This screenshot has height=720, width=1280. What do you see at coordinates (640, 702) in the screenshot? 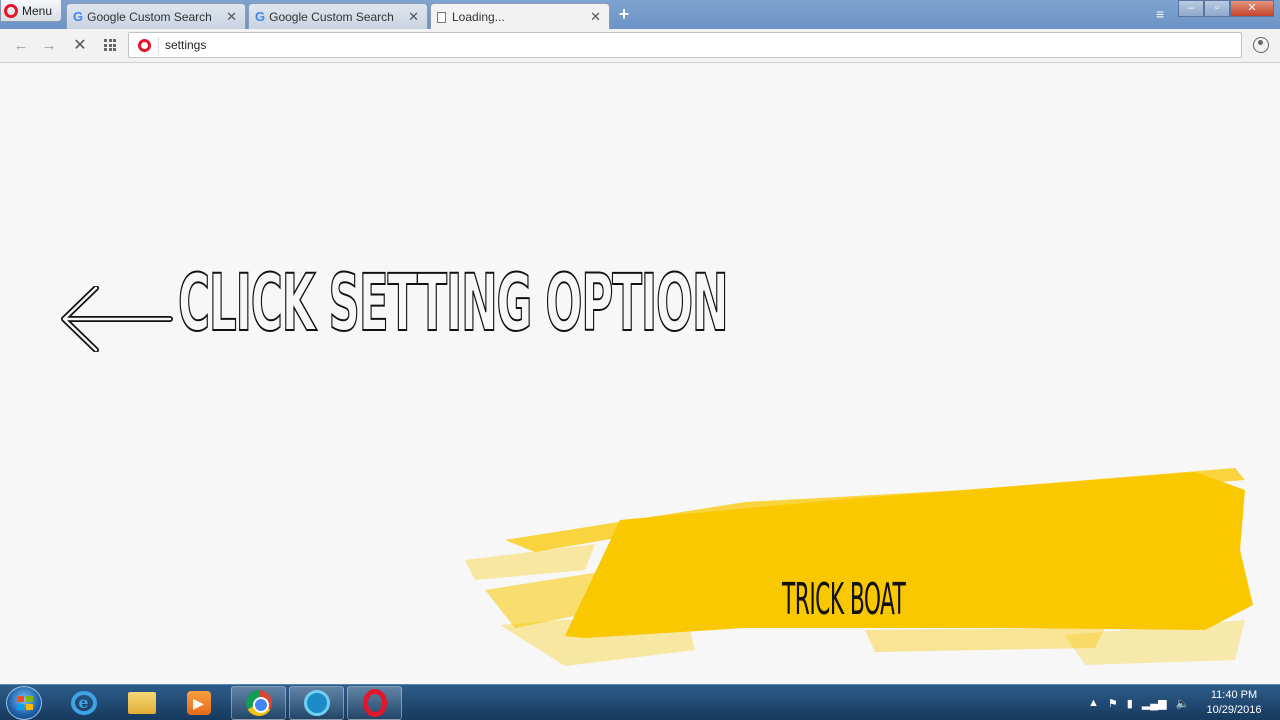
I see `windows-taskbar: e ▶ ▲ ⚑ ▮ ▂▄▆ 🔈 11:40 PM 10/29/2016` at bounding box center [640, 702].